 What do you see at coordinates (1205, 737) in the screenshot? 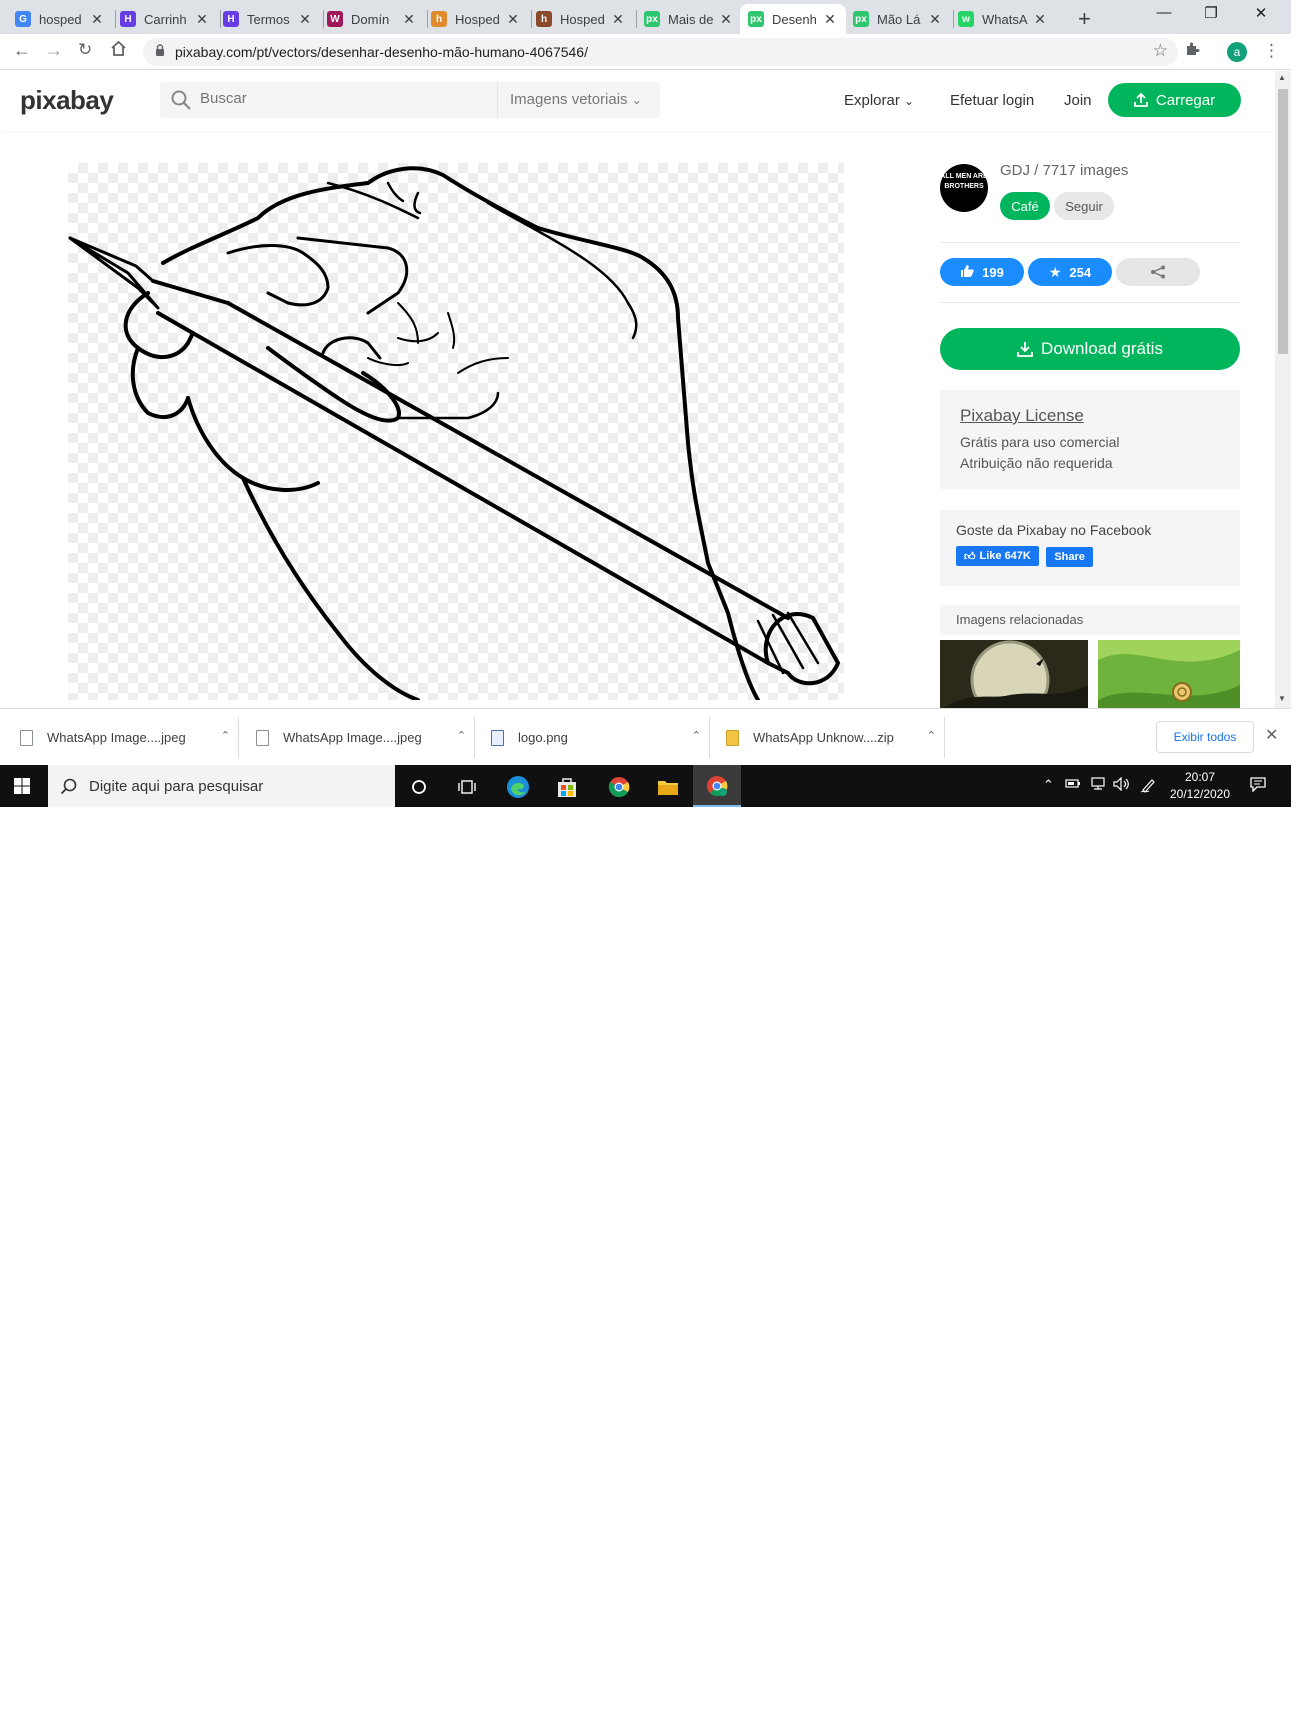
I see `show-all-downloads-button: Exibir todos` at bounding box center [1205, 737].